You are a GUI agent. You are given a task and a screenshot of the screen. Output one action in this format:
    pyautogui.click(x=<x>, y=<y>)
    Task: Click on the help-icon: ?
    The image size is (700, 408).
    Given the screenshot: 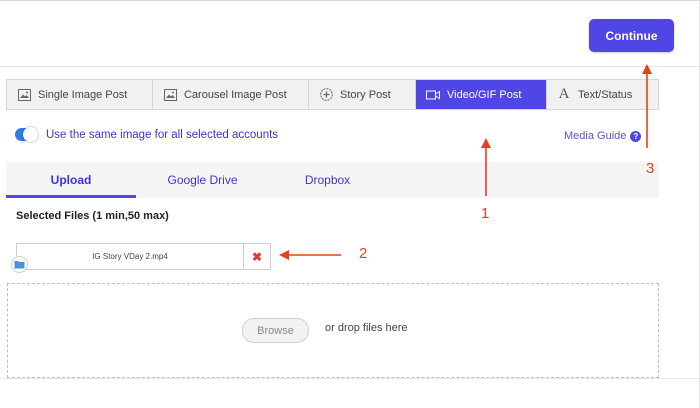 What is the action you would take?
    pyautogui.click(x=636, y=136)
    